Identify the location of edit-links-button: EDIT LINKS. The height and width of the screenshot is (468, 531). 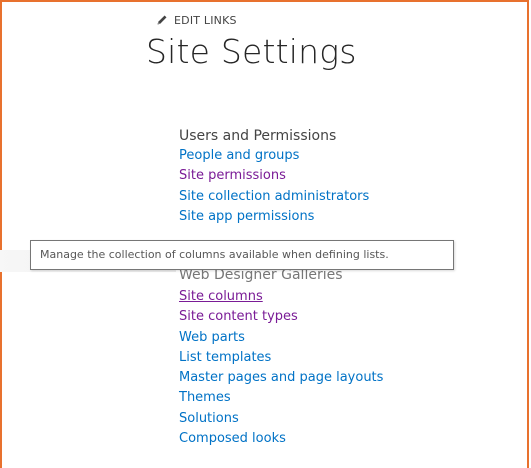
(196, 20).